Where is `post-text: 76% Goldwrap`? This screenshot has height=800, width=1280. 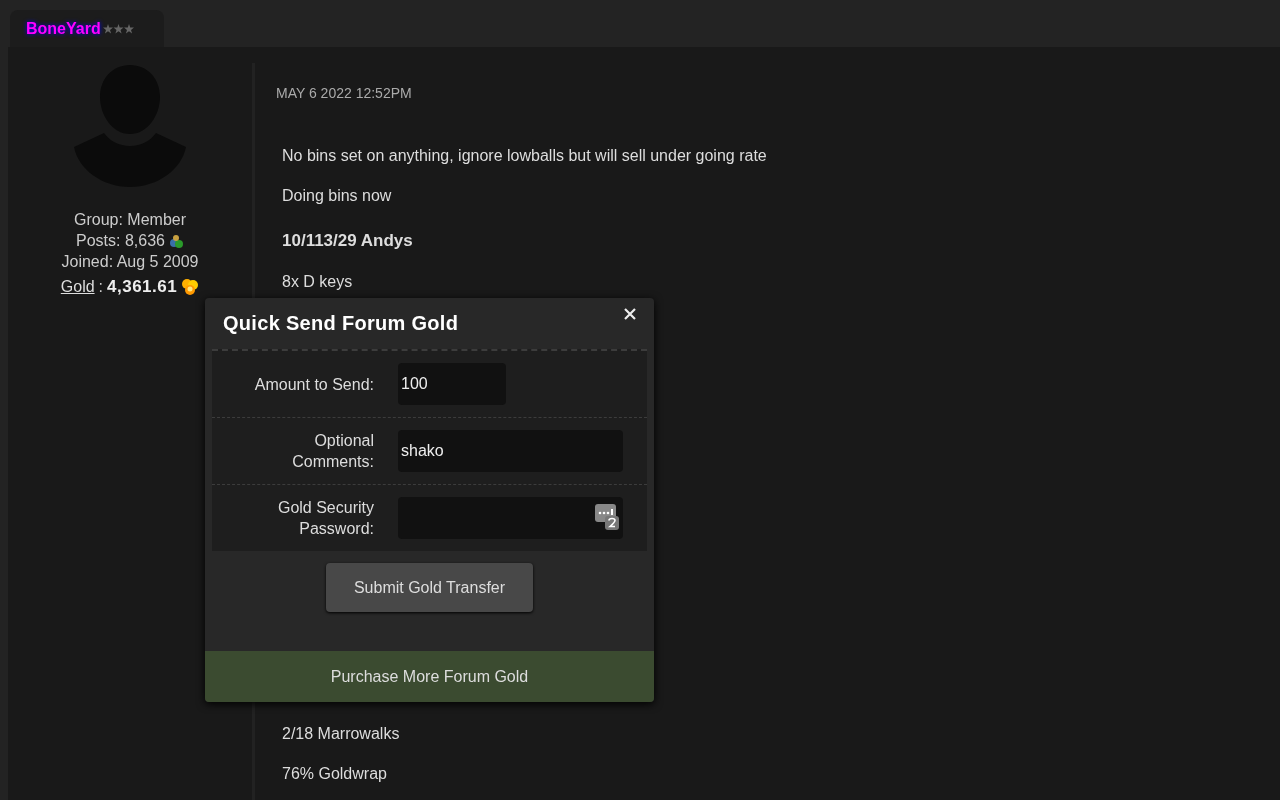
post-text: 76% Goldwrap is located at coordinates (335, 774).